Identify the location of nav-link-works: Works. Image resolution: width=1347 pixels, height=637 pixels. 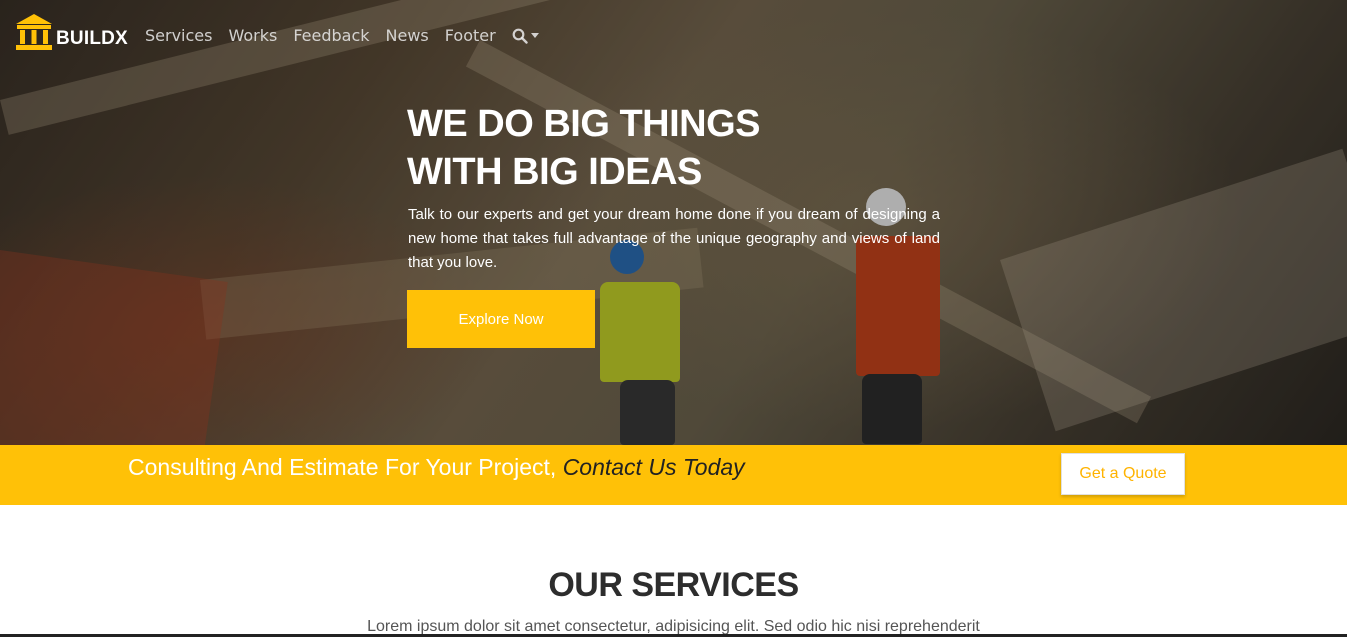
(252, 35).